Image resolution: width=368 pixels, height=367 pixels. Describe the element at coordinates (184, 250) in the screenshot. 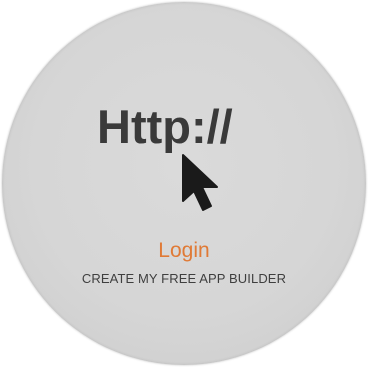

I see `login-link: Login` at that location.